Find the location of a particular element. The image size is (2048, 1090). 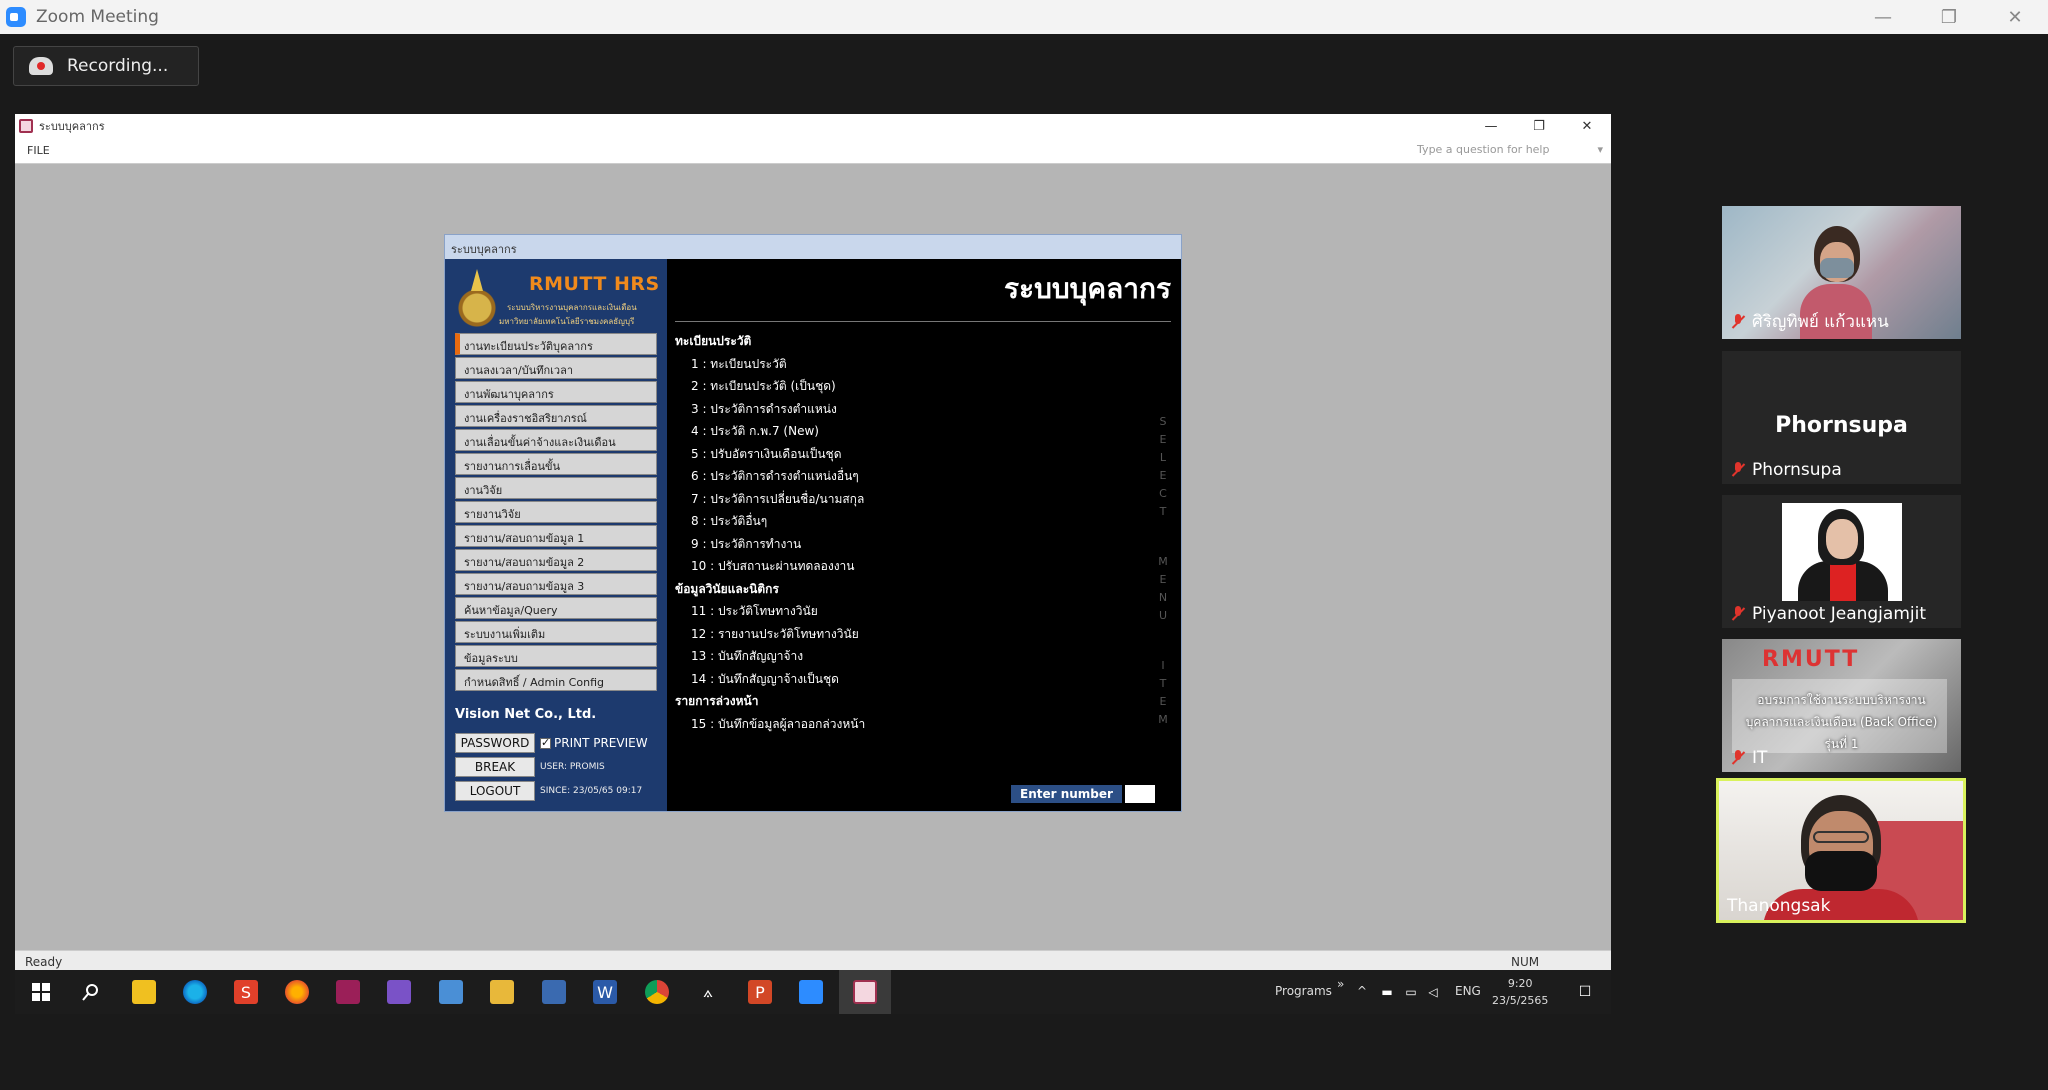

menu-item: 10 : ปรับสถานะผ่านทดลองงาน is located at coordinates (910, 565).